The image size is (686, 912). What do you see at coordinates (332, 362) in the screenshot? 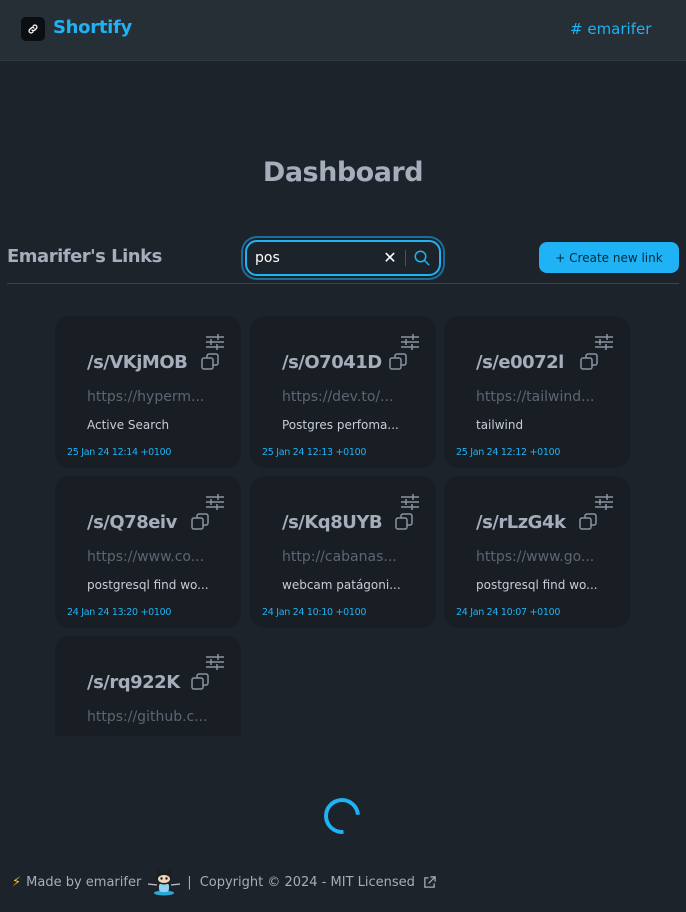
I see `short-link: /s/O7041D` at bounding box center [332, 362].